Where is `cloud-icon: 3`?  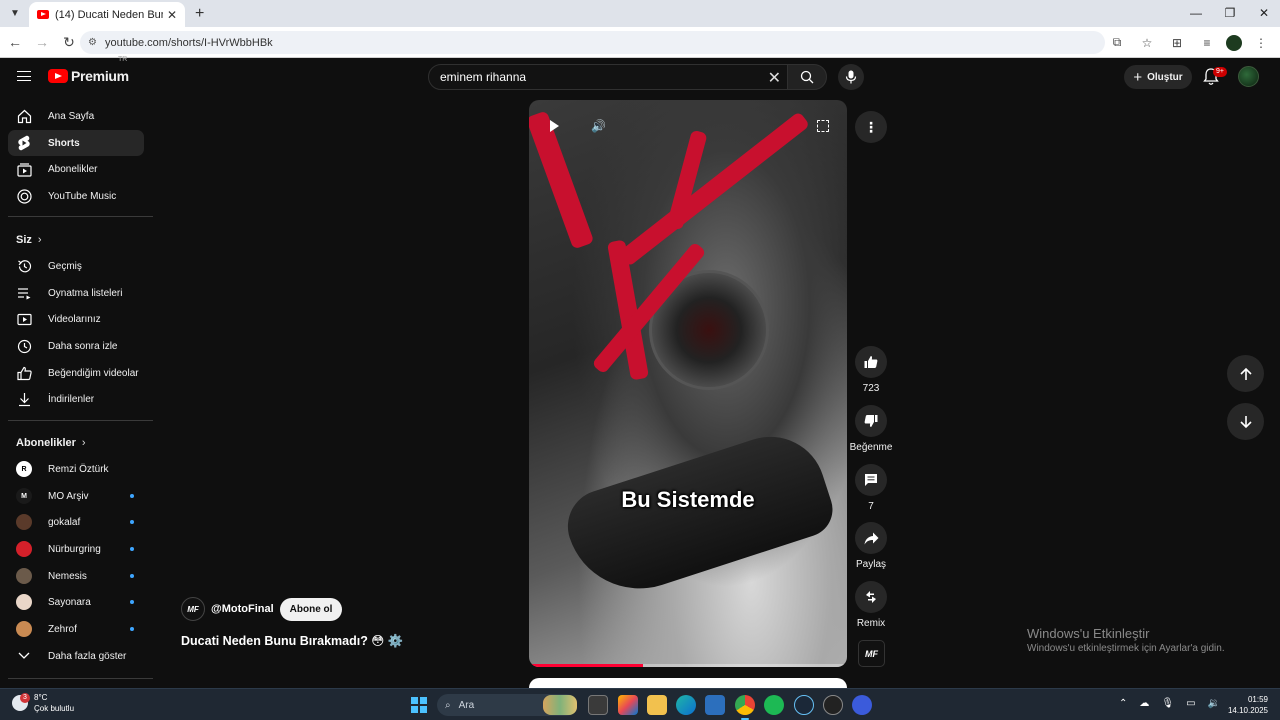
cloud-icon: 3 is located at coordinates (21, 702).